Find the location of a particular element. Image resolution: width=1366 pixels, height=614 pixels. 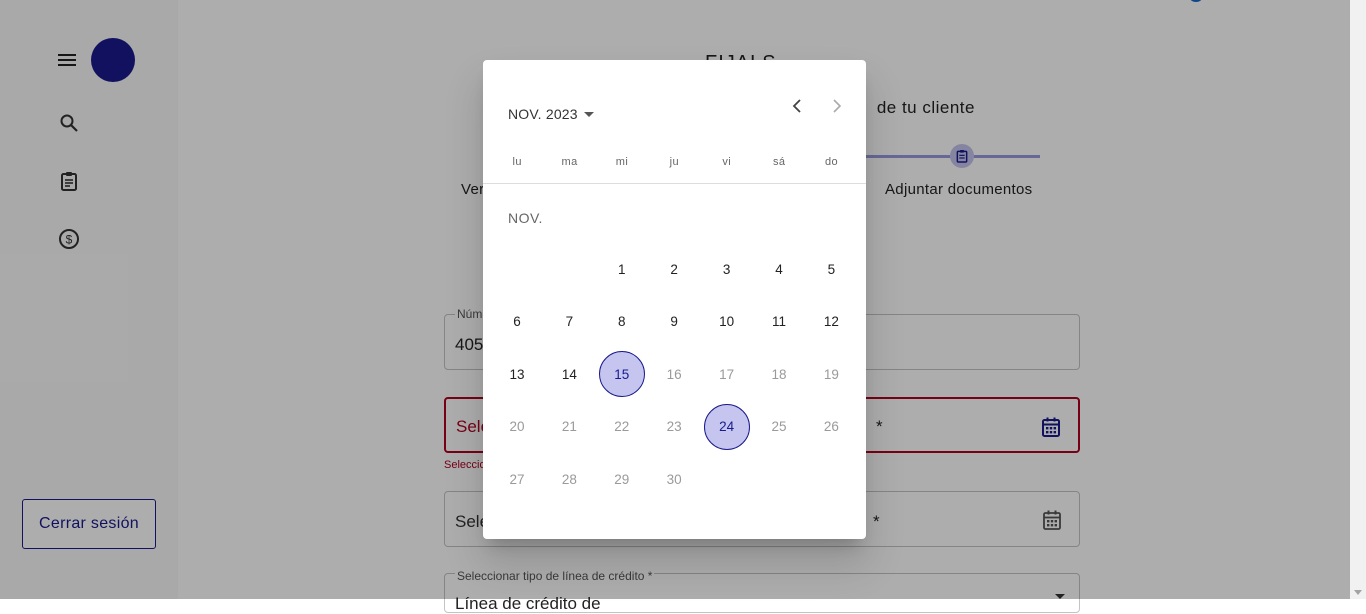

header-divider is located at coordinates (674, 183).